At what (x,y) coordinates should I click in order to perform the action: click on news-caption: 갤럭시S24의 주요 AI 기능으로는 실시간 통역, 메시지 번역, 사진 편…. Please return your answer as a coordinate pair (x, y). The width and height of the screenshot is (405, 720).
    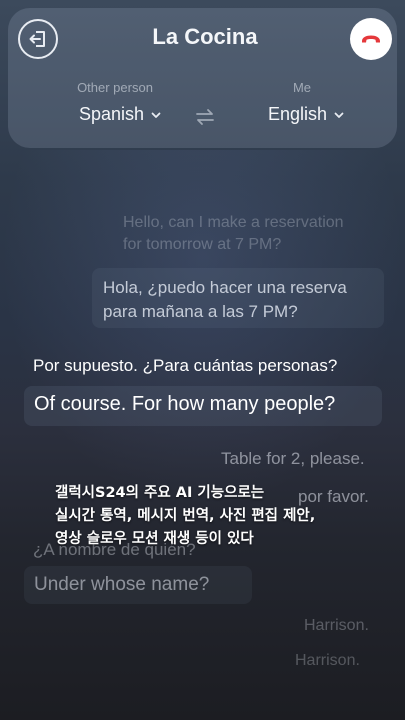
    Looking at the image, I should click on (215, 516).